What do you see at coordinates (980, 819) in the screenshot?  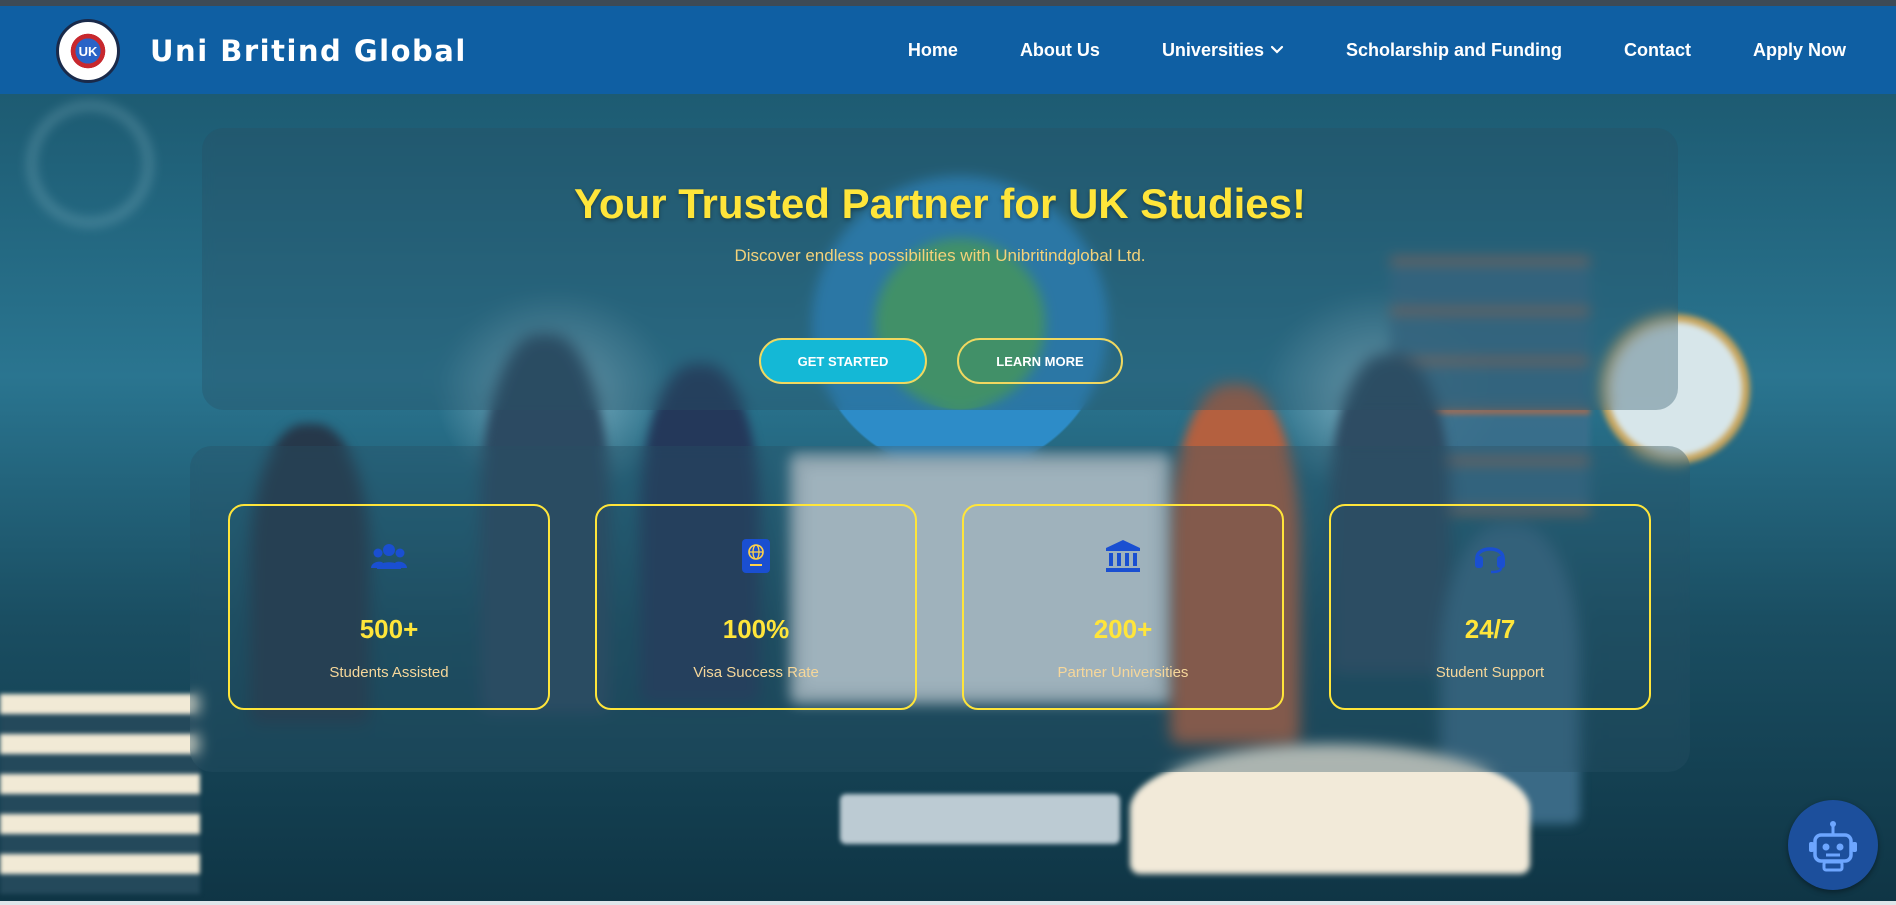 I see `background-keyboard` at bounding box center [980, 819].